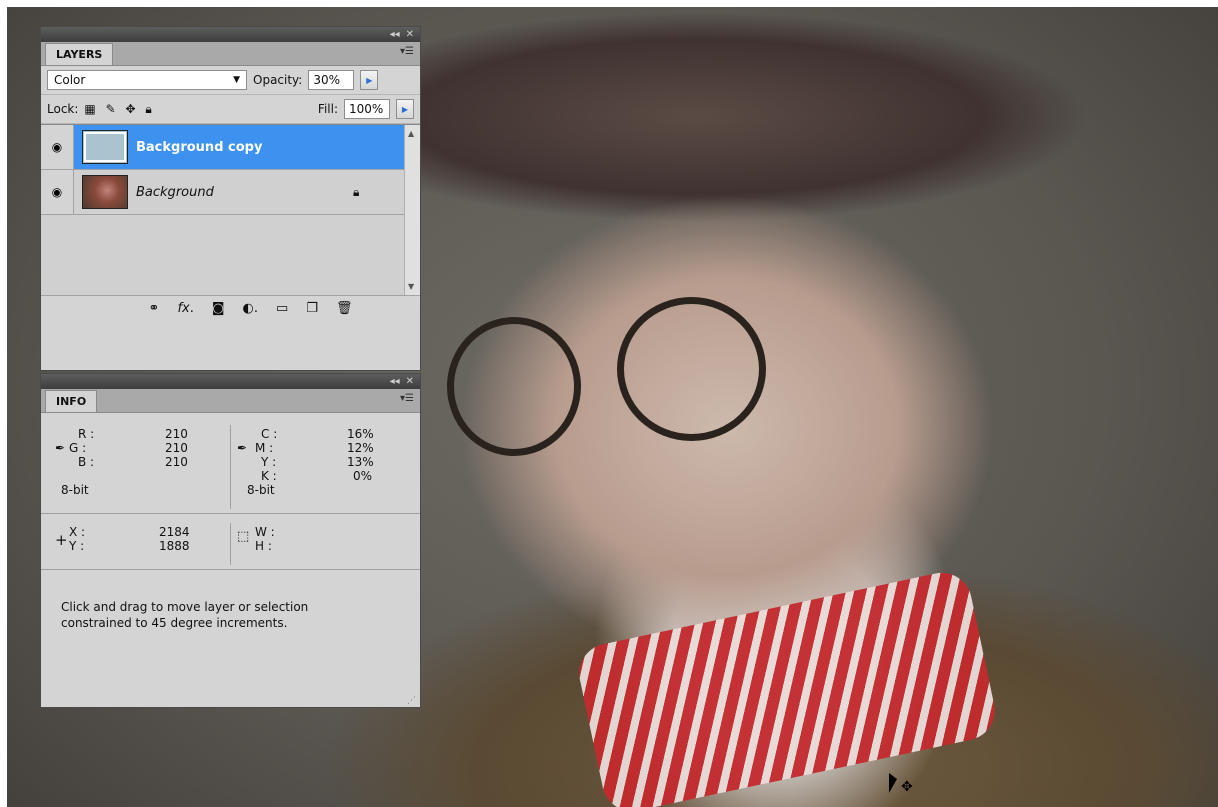  I want to click on info-tab-row: INFO ▾☰, so click(230, 401).